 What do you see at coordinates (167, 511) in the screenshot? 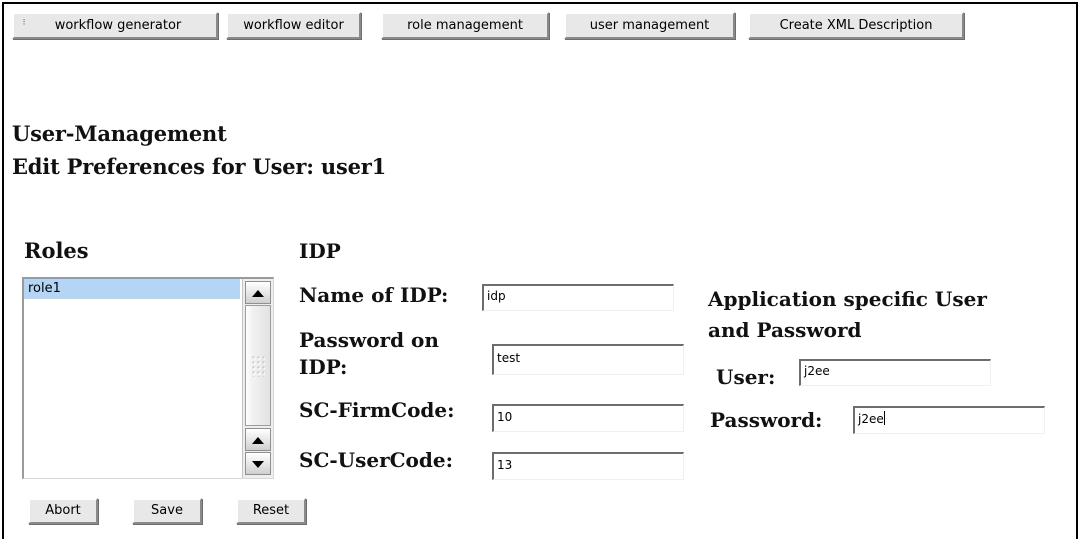
I see `save-button: Save` at bounding box center [167, 511].